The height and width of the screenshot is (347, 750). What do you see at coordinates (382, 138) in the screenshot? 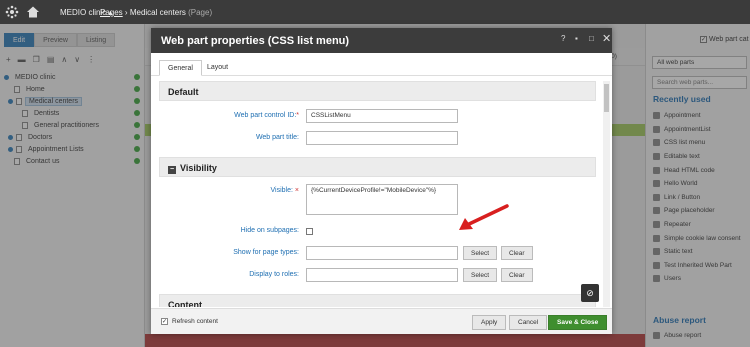
I see `web-part-title-input` at bounding box center [382, 138].